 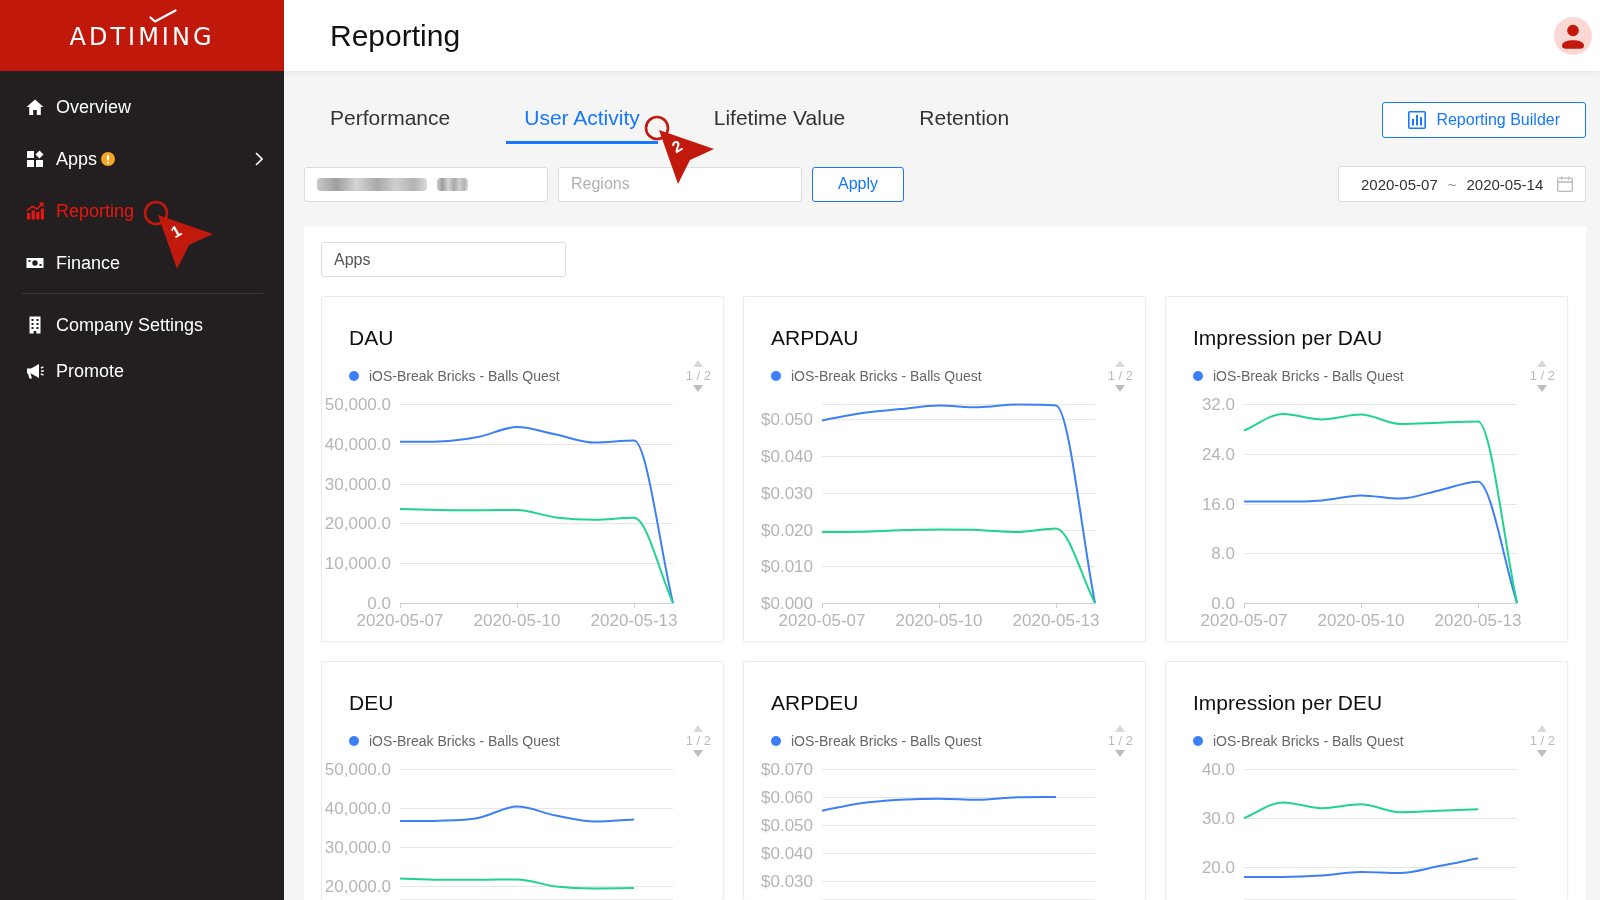 What do you see at coordinates (1573, 35) in the screenshot?
I see `avatar-icon` at bounding box center [1573, 35].